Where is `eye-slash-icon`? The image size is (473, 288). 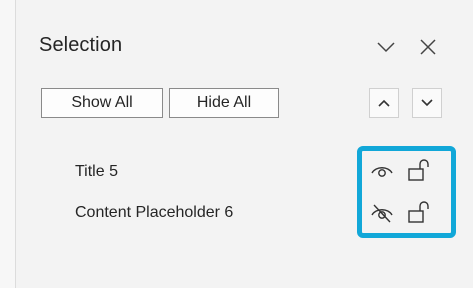 eye-slash-icon is located at coordinates (382, 213).